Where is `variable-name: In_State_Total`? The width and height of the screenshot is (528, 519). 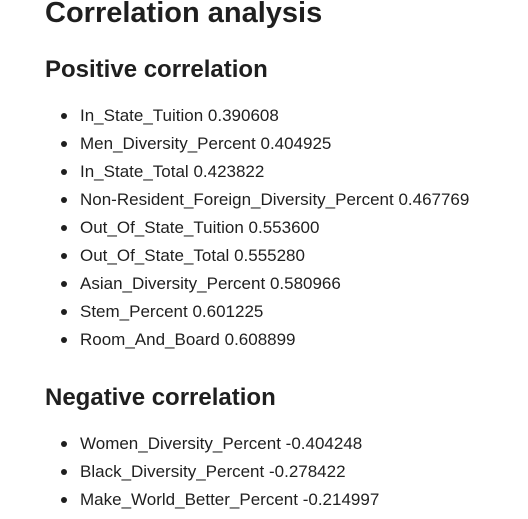
variable-name: In_State_Total is located at coordinates (134, 171).